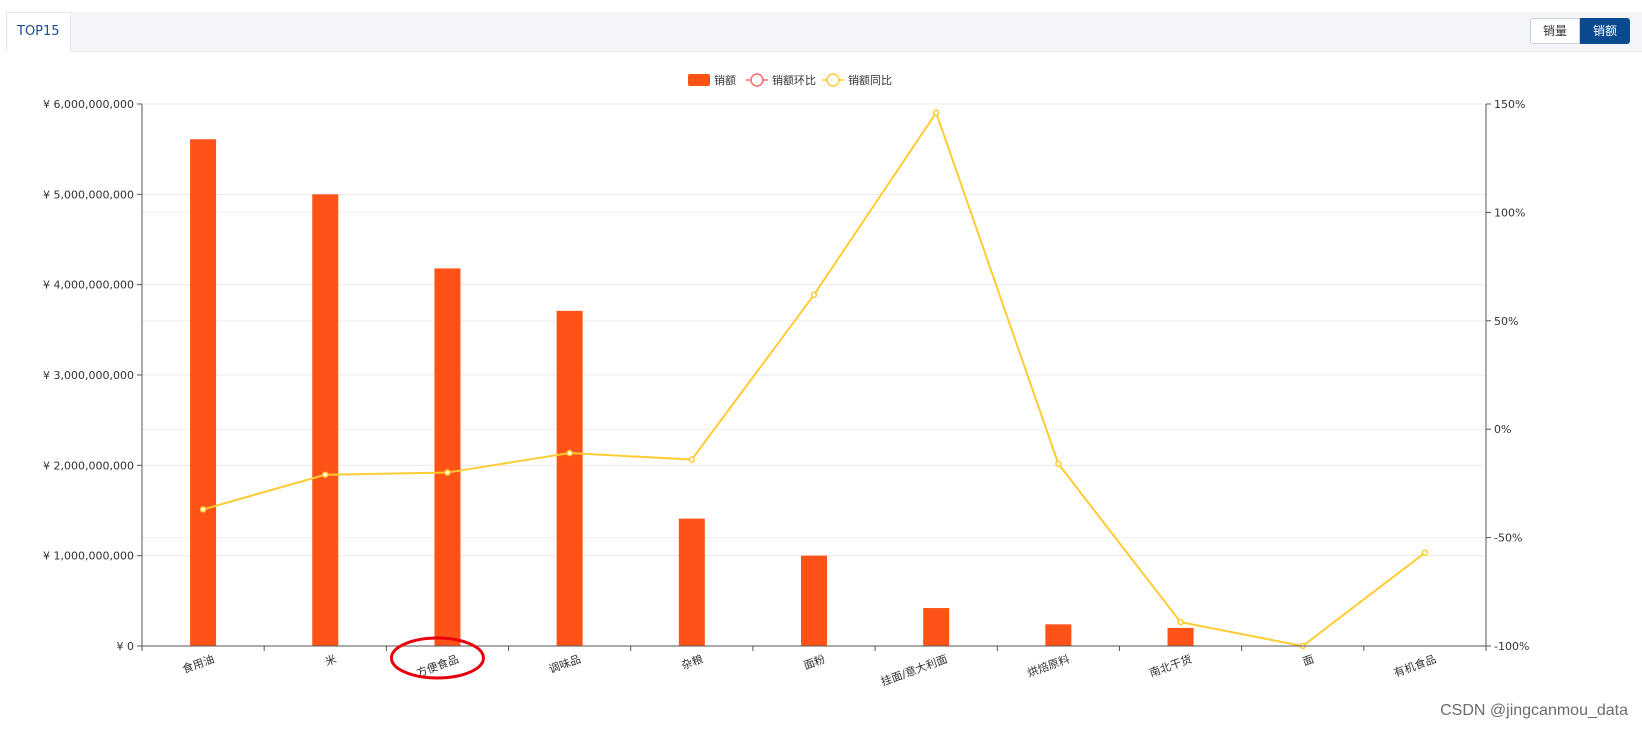  I want to click on y-left-tick-label: ¥ 4,000,000,000, so click(88, 285).